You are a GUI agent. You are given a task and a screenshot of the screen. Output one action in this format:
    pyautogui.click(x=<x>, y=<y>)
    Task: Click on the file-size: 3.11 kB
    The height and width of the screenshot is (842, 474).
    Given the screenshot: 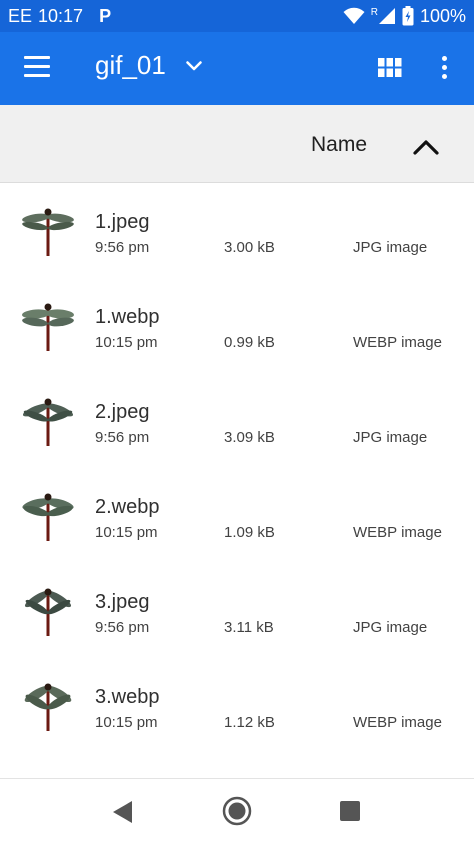 What is the action you would take?
    pyautogui.click(x=249, y=627)
    